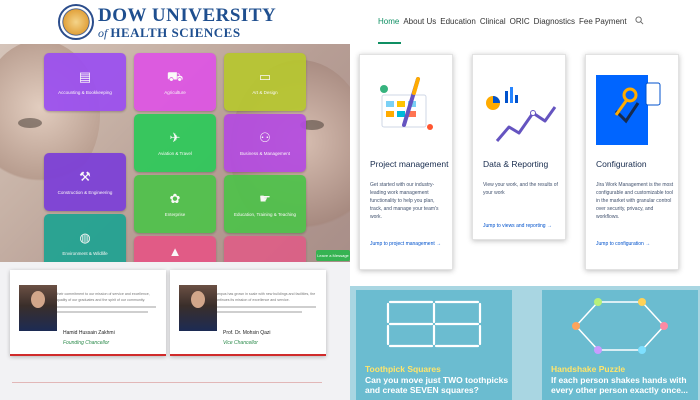 The height and width of the screenshot is (400, 700). Describe the element at coordinates (85, 76) in the screenshot. I see `file-icon: ▤` at that location.